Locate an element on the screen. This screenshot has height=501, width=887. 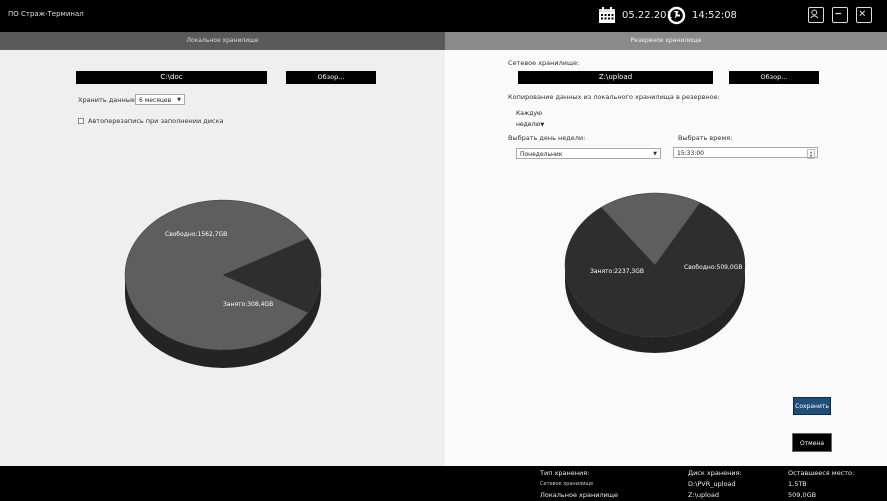
close-button is located at coordinates (864, 15).